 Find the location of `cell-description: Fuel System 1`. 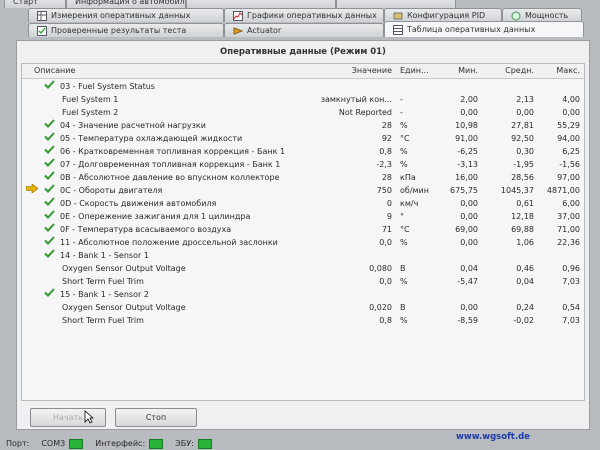

cell-description: Fuel System 1 is located at coordinates (90, 99).